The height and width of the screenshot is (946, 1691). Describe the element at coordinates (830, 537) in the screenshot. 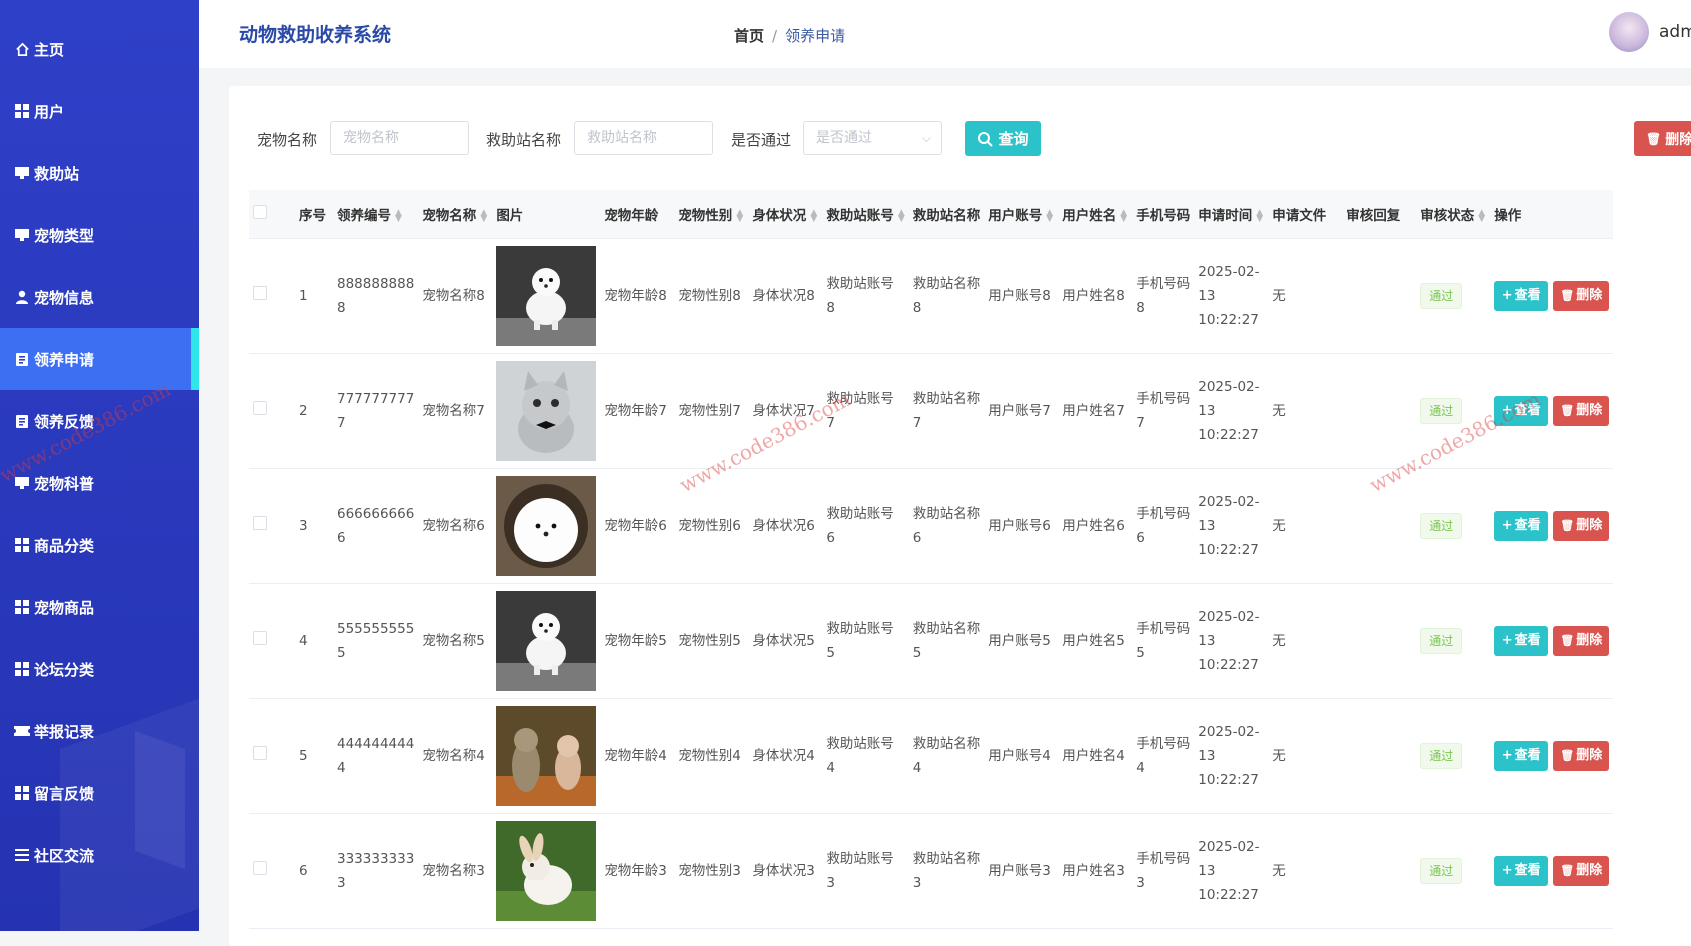

I see `station-account-cell-text: 6` at that location.